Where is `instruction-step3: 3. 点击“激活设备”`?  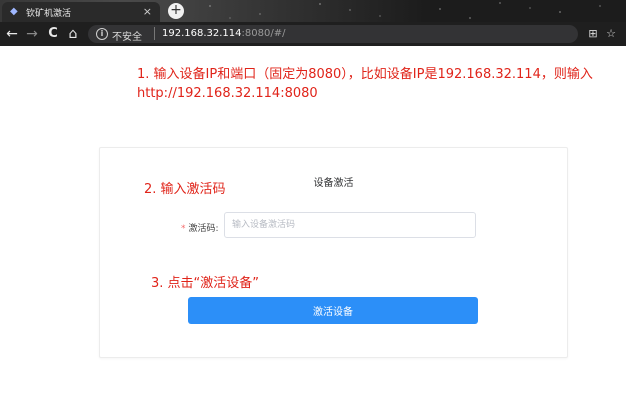 instruction-step3: 3. 点击“激活设备” is located at coordinates (205, 283).